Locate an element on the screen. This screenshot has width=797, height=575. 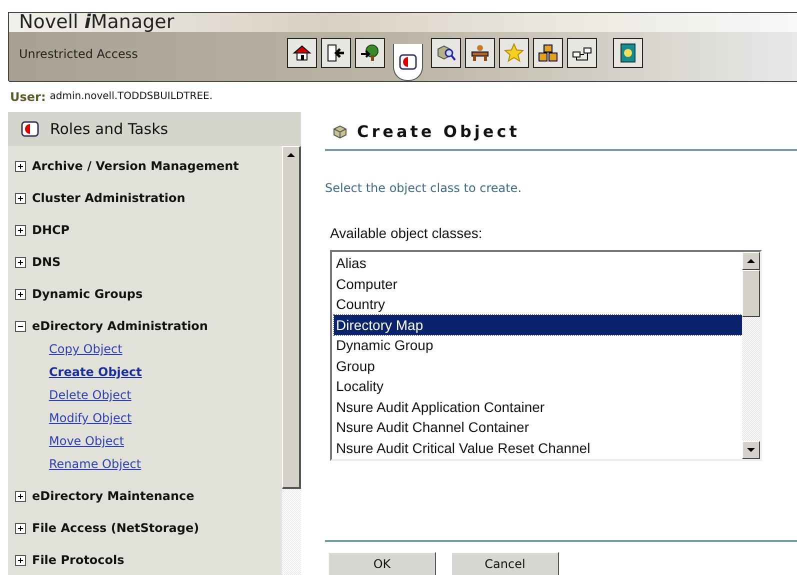
category-item: Archive / Version Management is located at coordinates (135, 166).